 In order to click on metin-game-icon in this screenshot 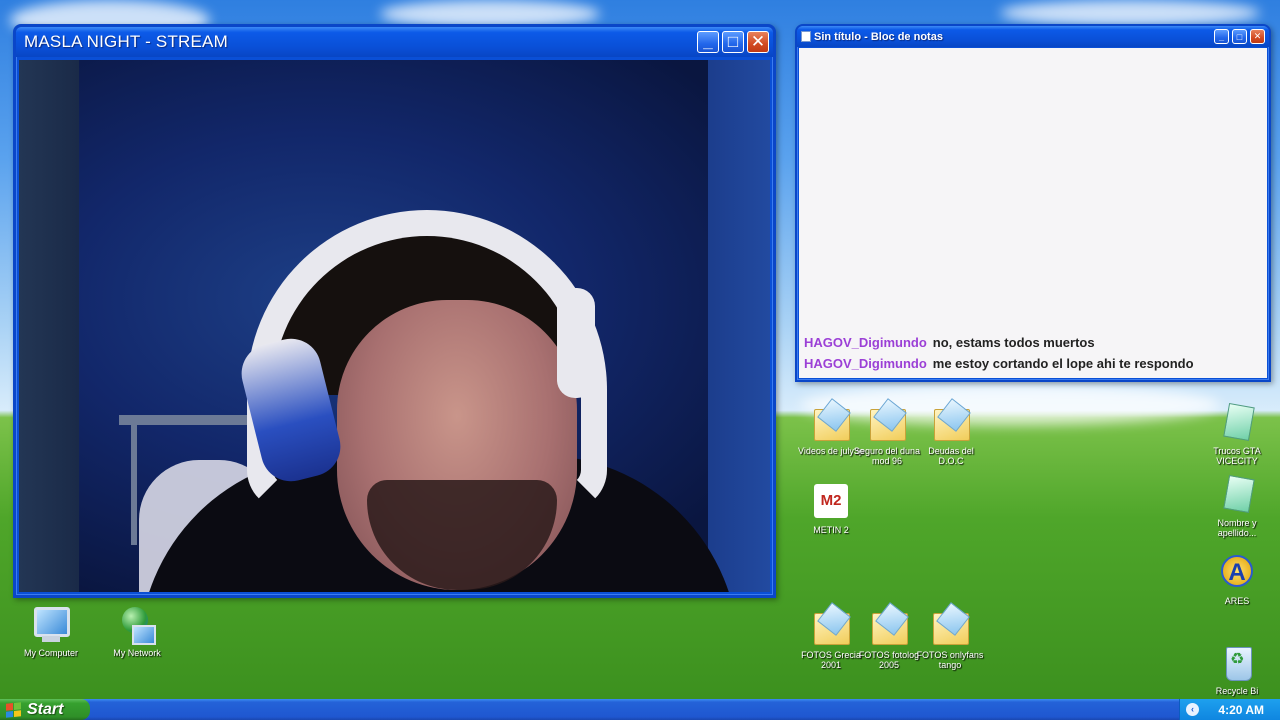, I will do `click(831, 502)`.